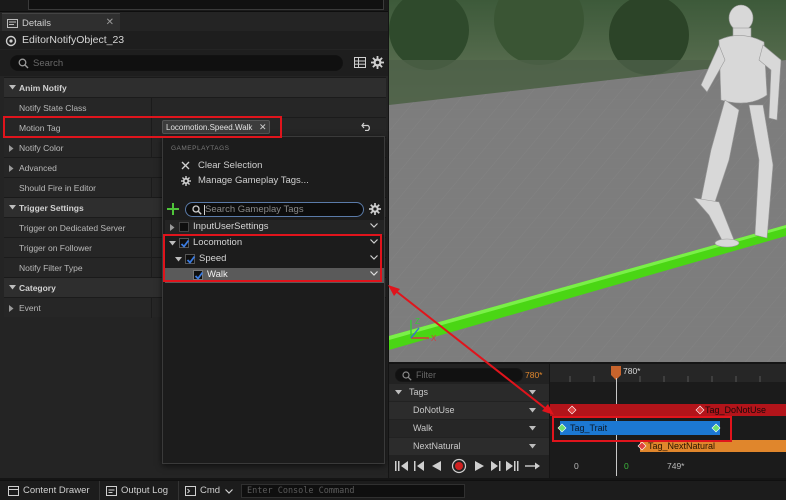 The height and width of the screenshot is (500, 786). Describe the element at coordinates (194, 40) in the screenshot. I see `object-row: EditorNotifyObject_23` at that location.